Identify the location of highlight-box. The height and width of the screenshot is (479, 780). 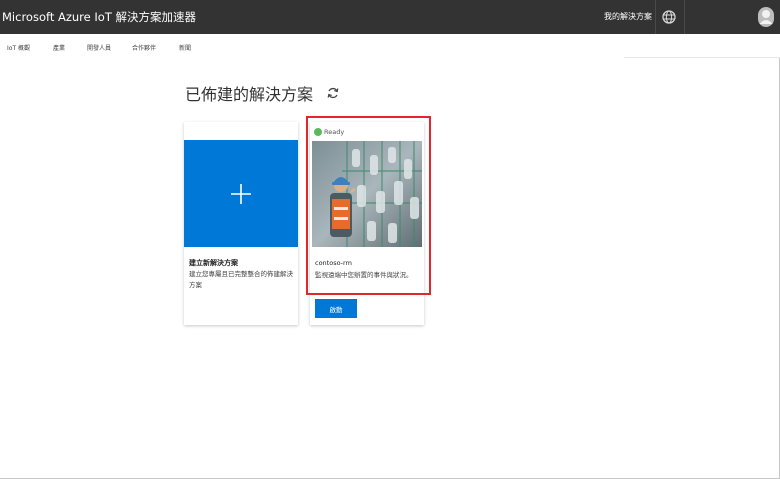
(368, 205).